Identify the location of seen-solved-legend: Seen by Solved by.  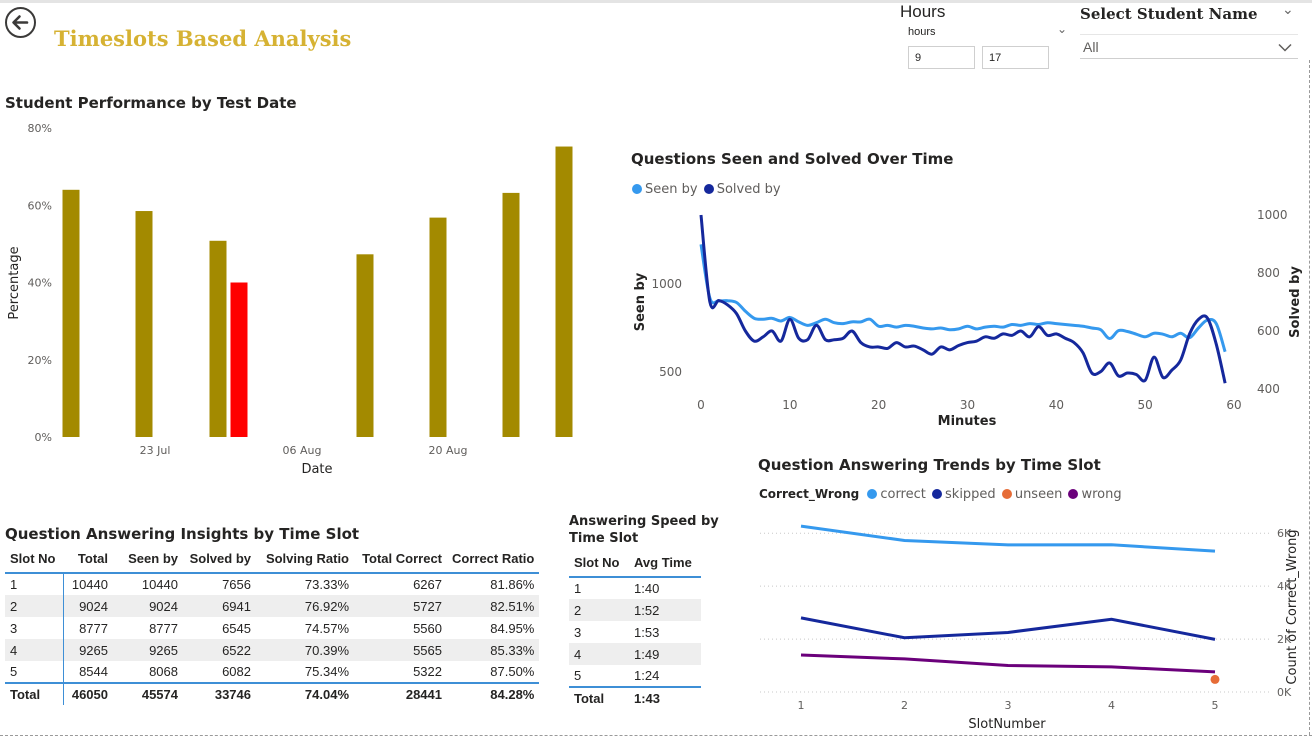
(706, 189).